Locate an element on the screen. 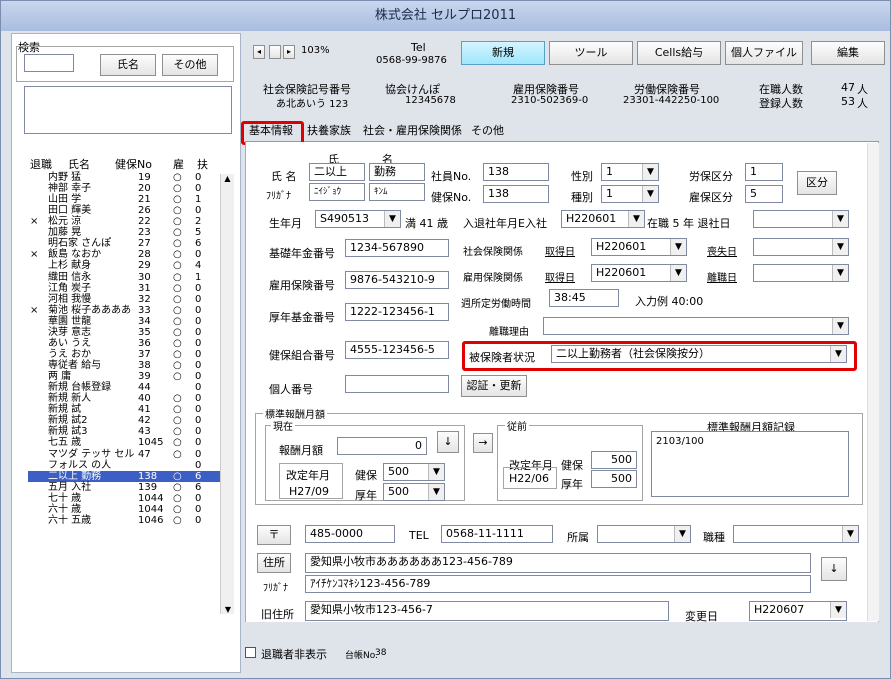 The image size is (891, 679). employee-row: 決芽 意志 35 ○ 0 is located at coordinates (128, 332).